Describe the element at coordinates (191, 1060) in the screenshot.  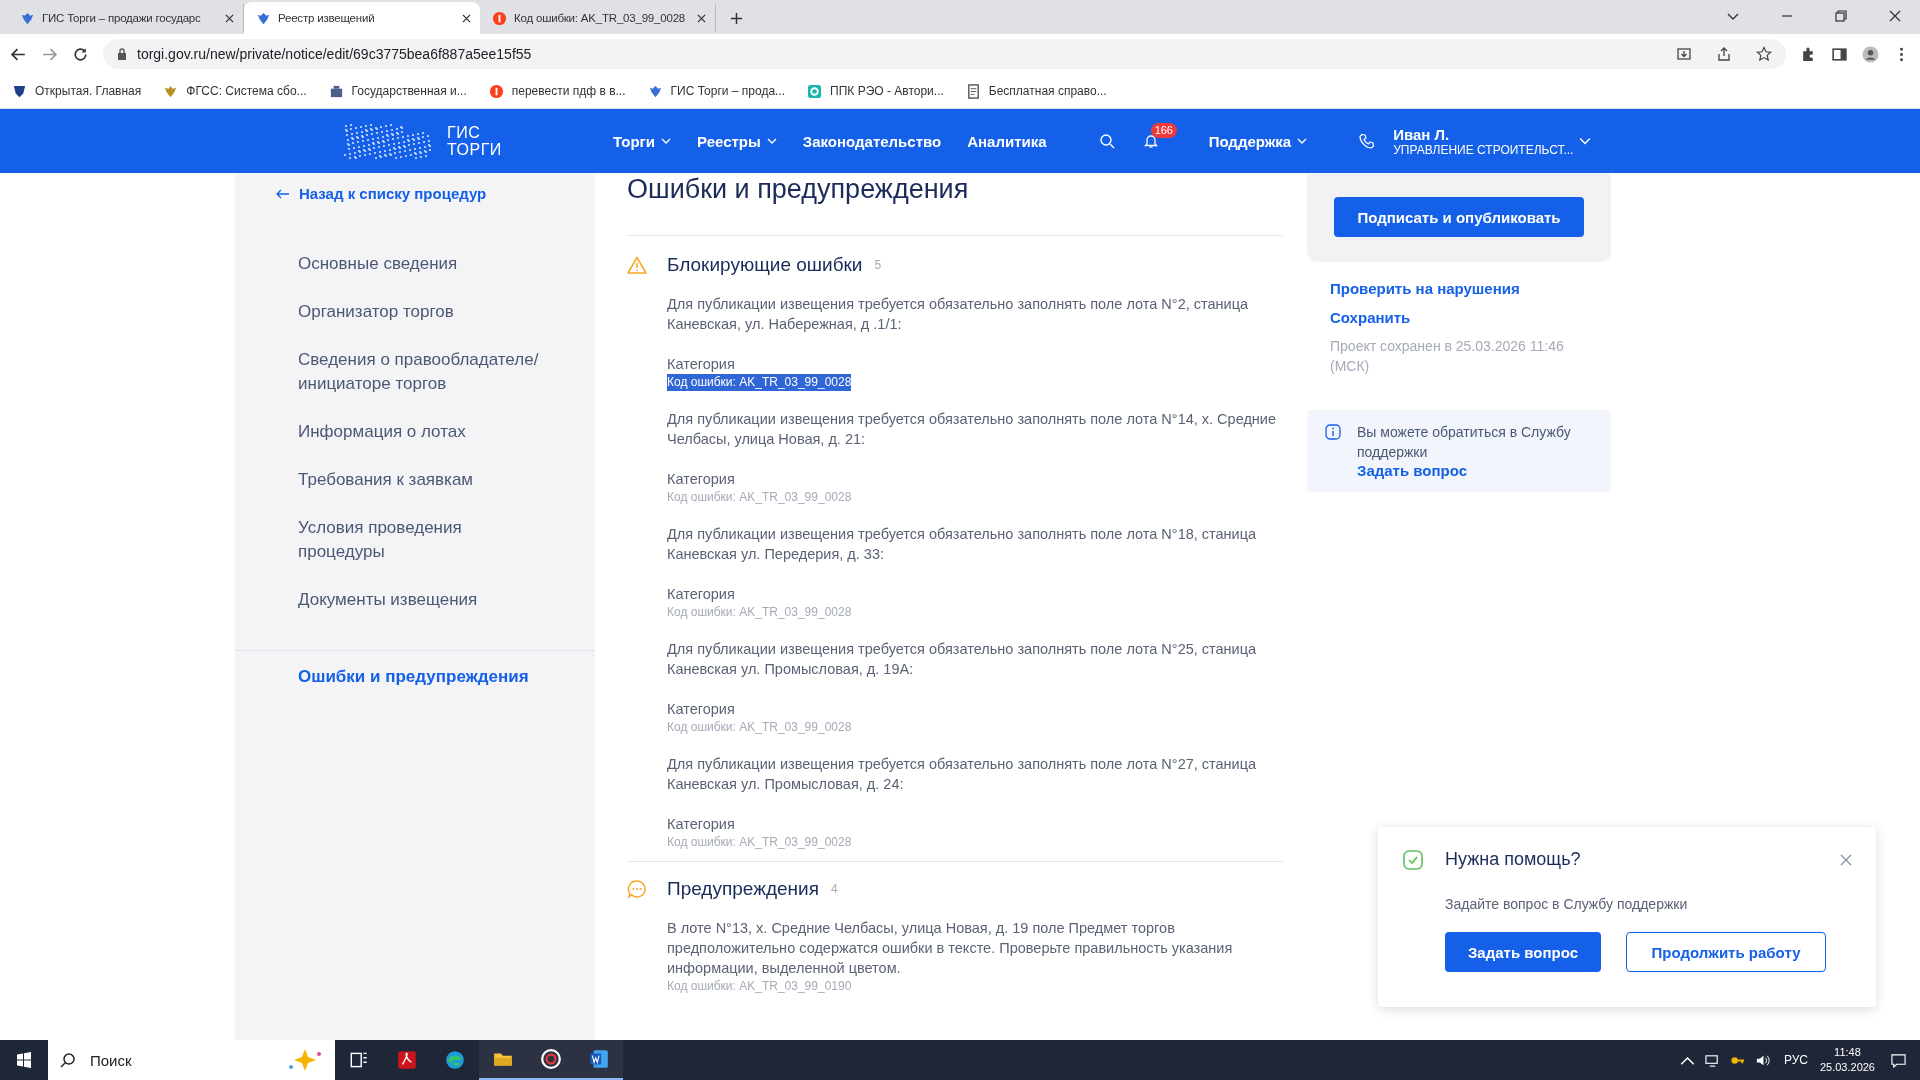
I see `taskbar-search-field: Поиск` at that location.